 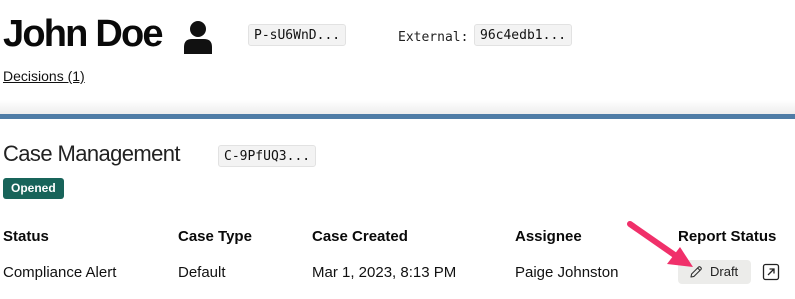 I want to click on section-shadow, so click(x=397, y=107).